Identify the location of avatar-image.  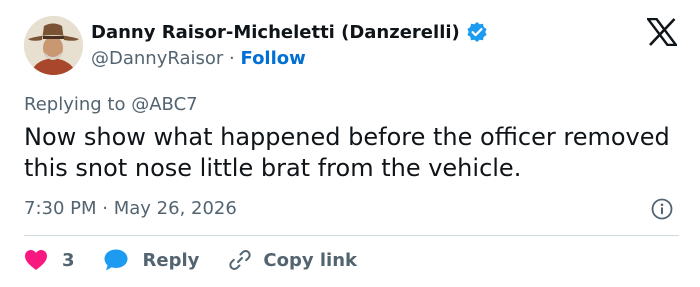
(53, 45).